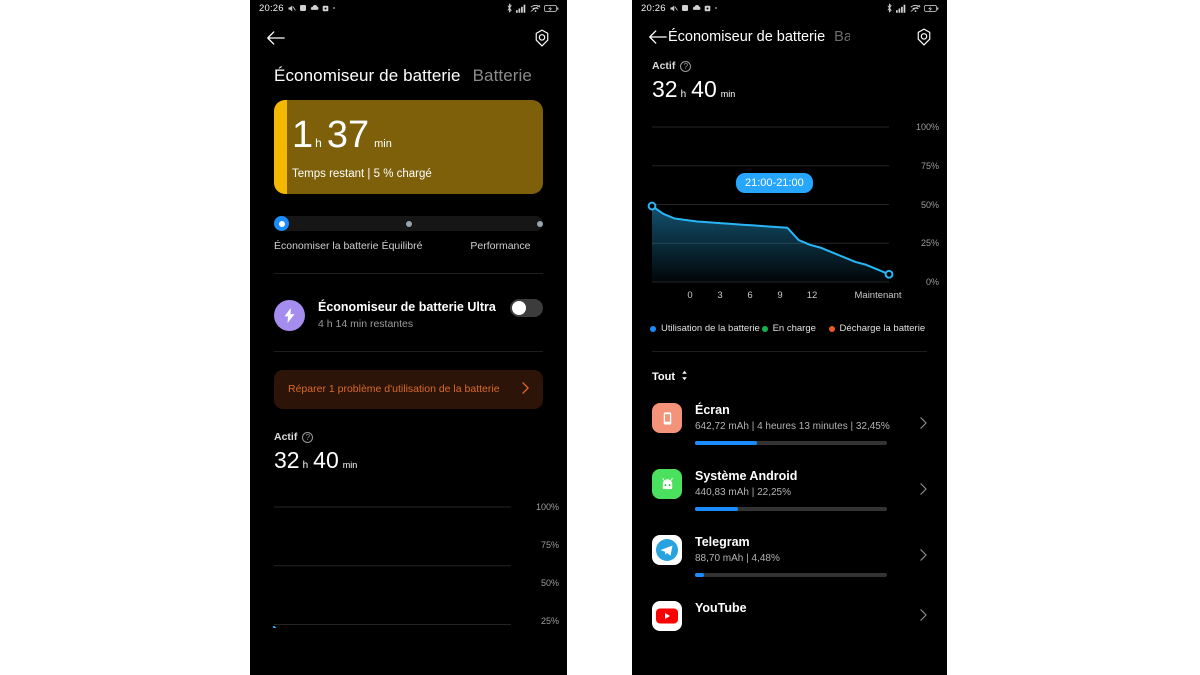 This screenshot has height=675, width=1200. Describe the element at coordinates (664, 377) in the screenshot. I see `sort-label: Tout` at that location.